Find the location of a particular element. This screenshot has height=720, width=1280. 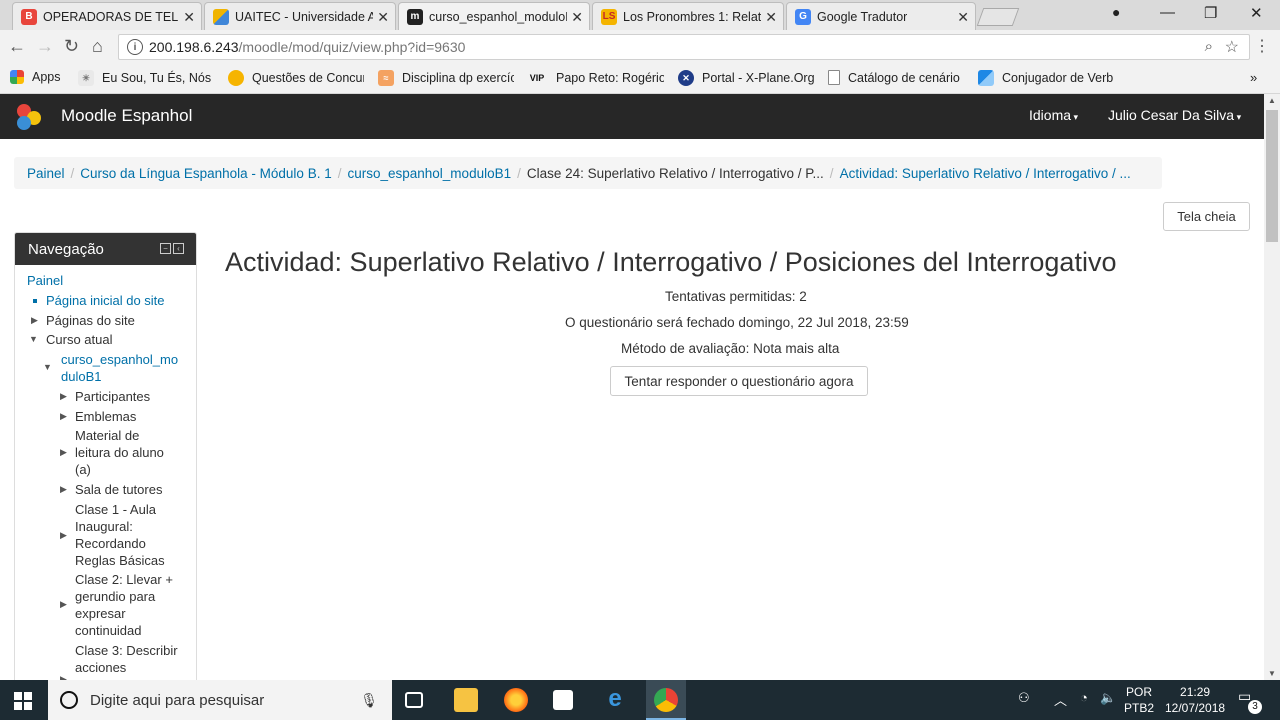

nav-clase2: Clase 2: Llevar + is located at coordinates (124, 579).